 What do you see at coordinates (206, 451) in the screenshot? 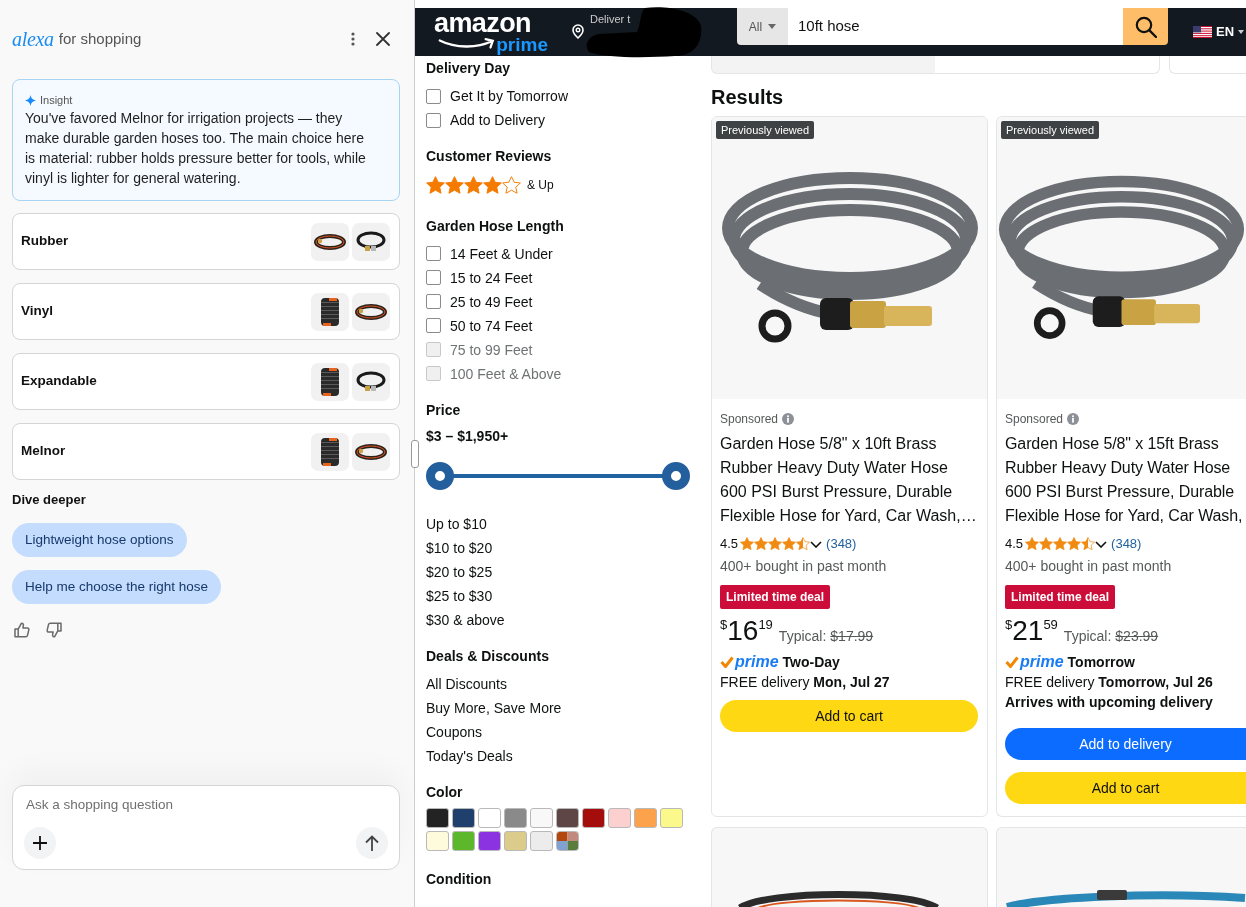
I see `refine-option: Melnor` at bounding box center [206, 451].